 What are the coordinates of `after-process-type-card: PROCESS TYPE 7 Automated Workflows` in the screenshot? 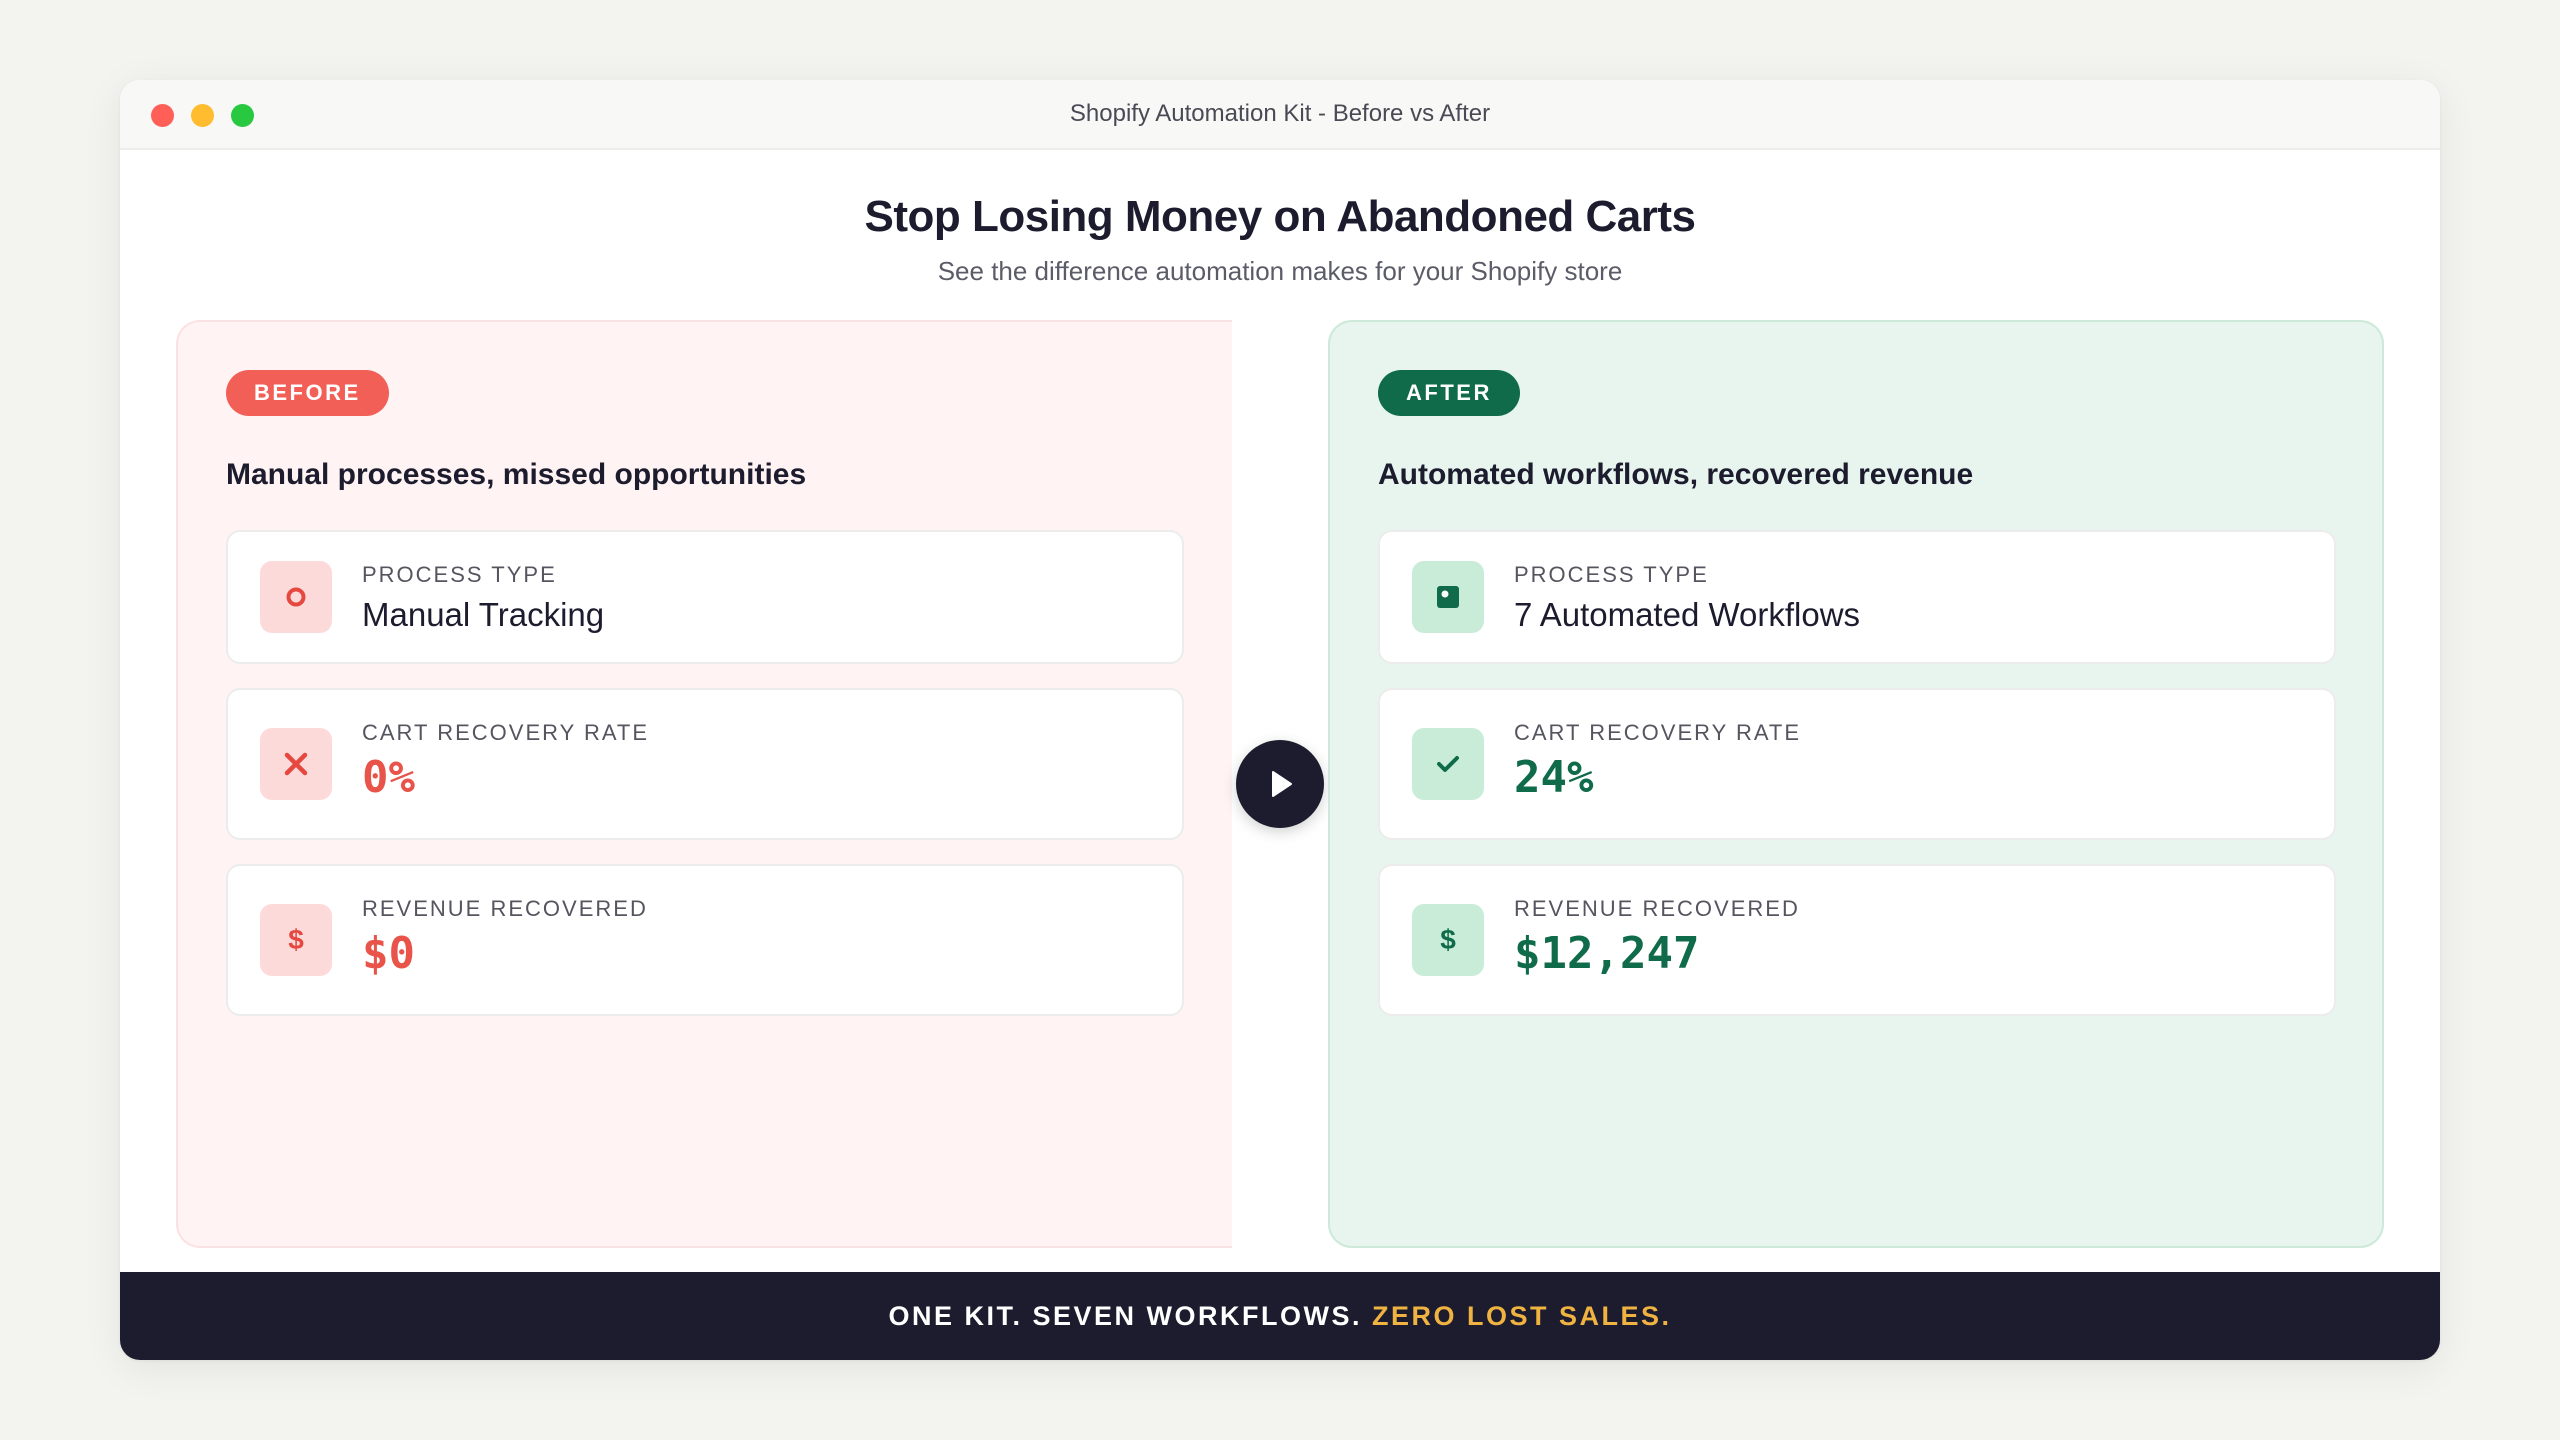 It's located at (1857, 597).